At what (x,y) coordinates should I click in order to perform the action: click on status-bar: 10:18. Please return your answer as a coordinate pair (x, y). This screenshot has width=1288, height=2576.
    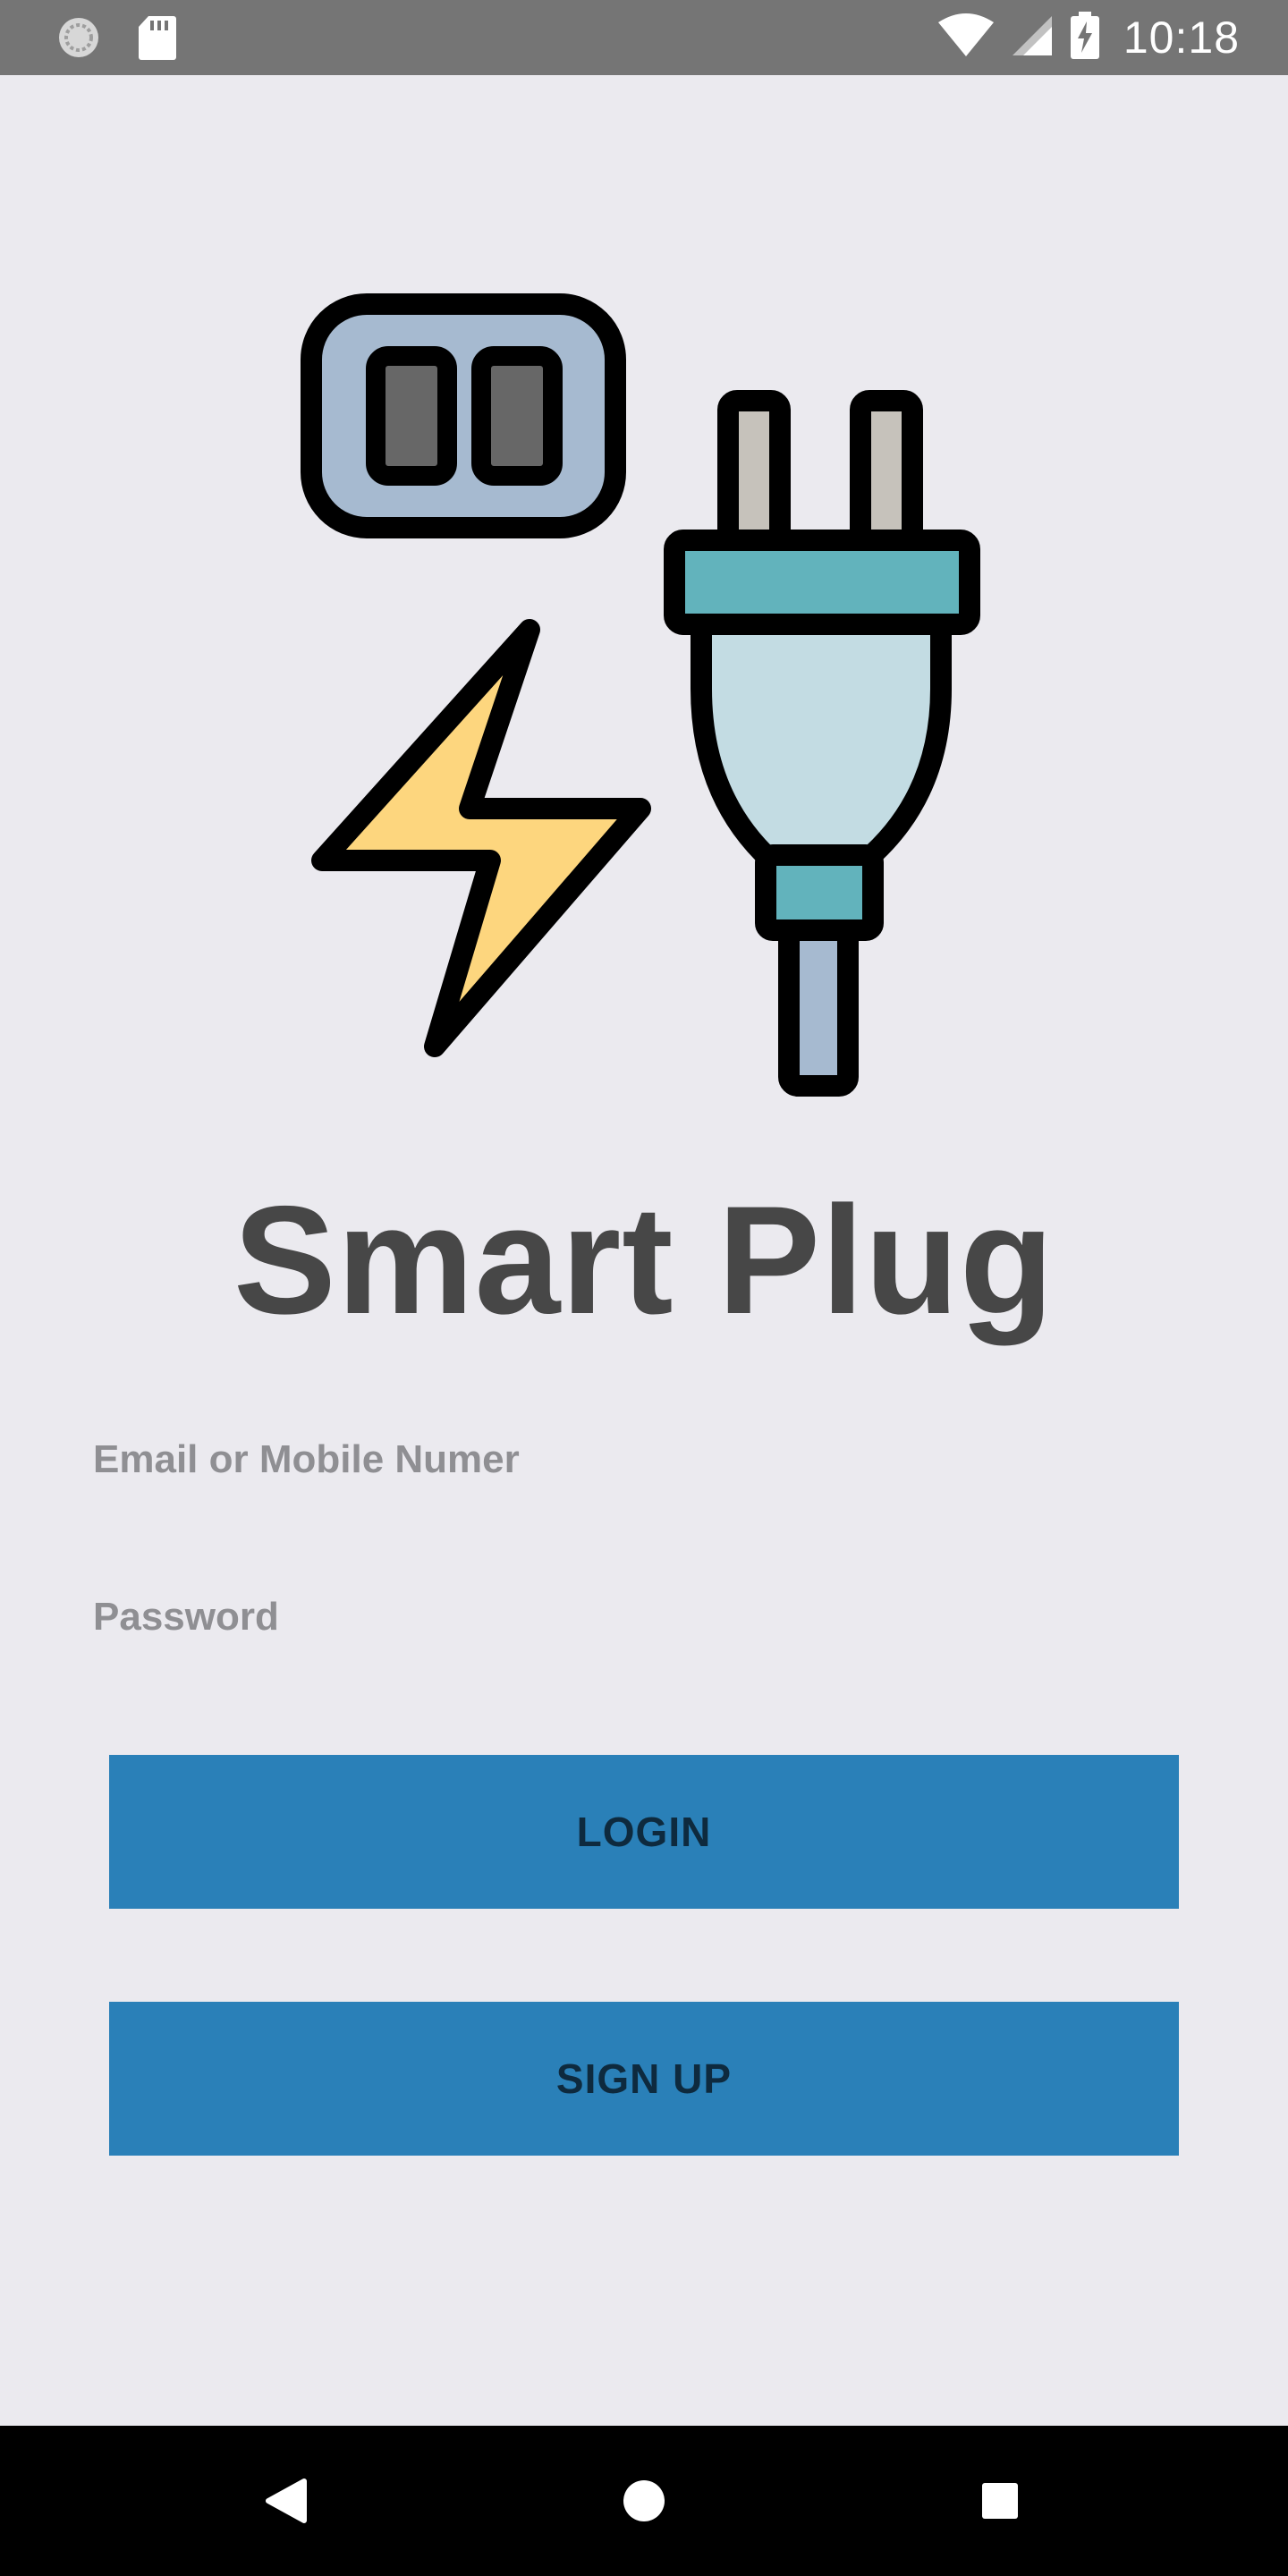
    Looking at the image, I should click on (644, 37).